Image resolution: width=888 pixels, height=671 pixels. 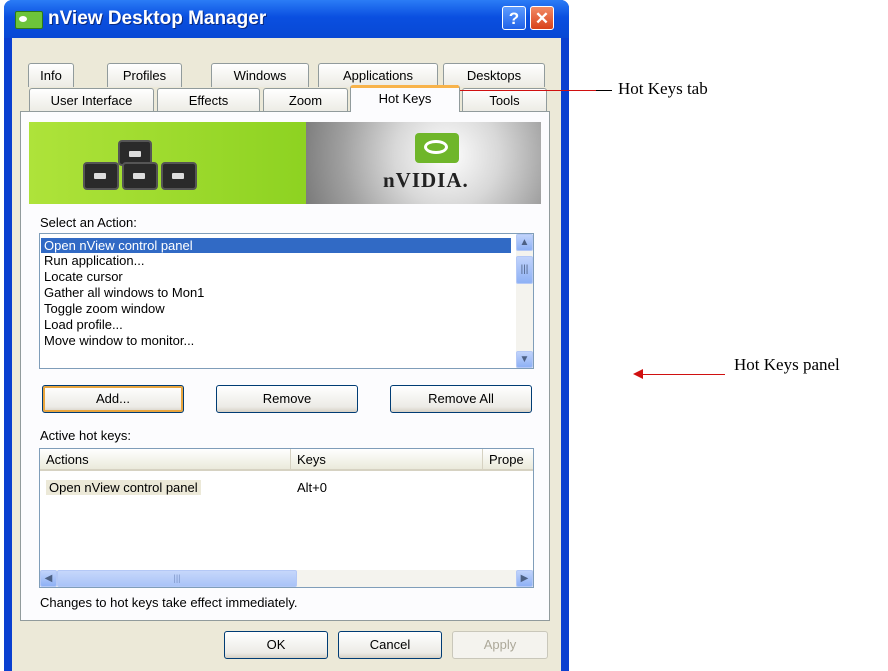 What do you see at coordinates (378, 75) in the screenshot?
I see `tab-applications: Applications` at bounding box center [378, 75].